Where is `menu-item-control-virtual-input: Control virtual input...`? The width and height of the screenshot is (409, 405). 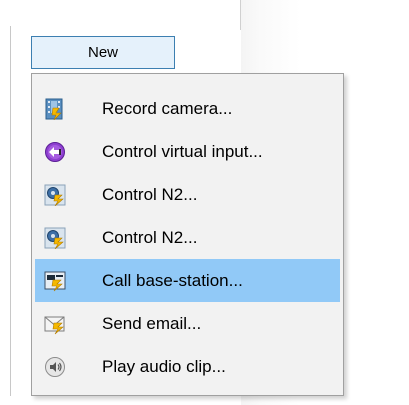 menu-item-control-virtual-input: Control virtual input... is located at coordinates (187, 151).